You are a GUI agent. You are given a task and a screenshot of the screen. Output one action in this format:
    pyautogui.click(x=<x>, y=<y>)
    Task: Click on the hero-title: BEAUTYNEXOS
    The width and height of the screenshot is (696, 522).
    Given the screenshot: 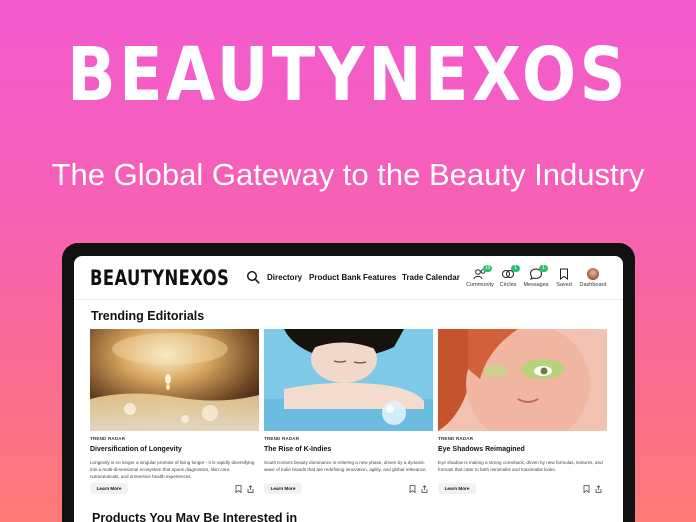 What is the action you would take?
    pyautogui.click(x=348, y=75)
    